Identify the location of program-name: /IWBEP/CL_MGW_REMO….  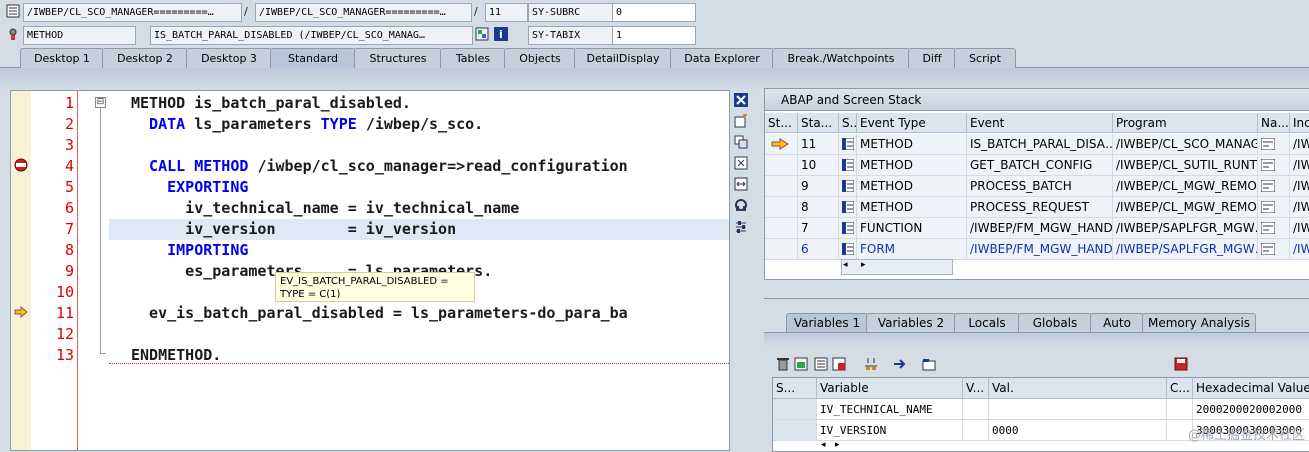
(1185, 186).